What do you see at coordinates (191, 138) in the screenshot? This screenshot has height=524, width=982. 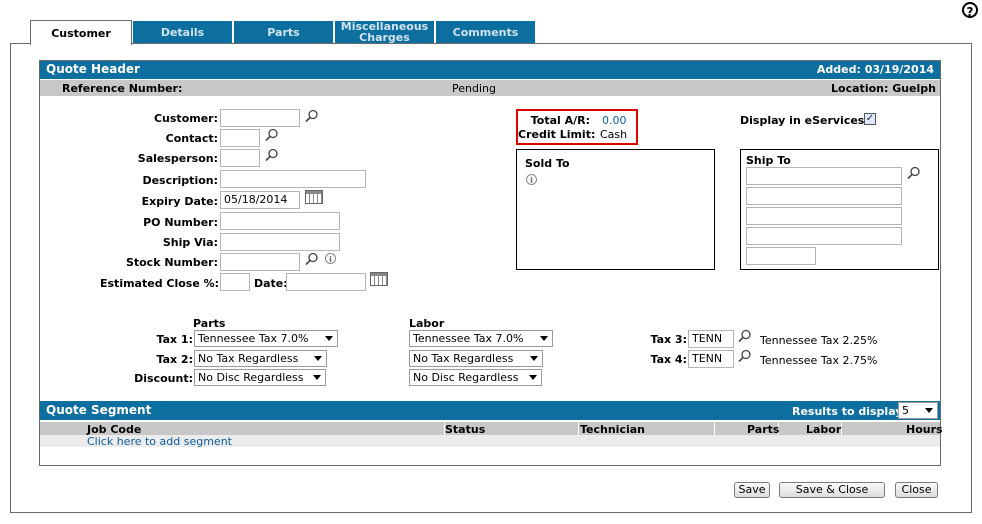 I see `contact-label: Contact:` at bounding box center [191, 138].